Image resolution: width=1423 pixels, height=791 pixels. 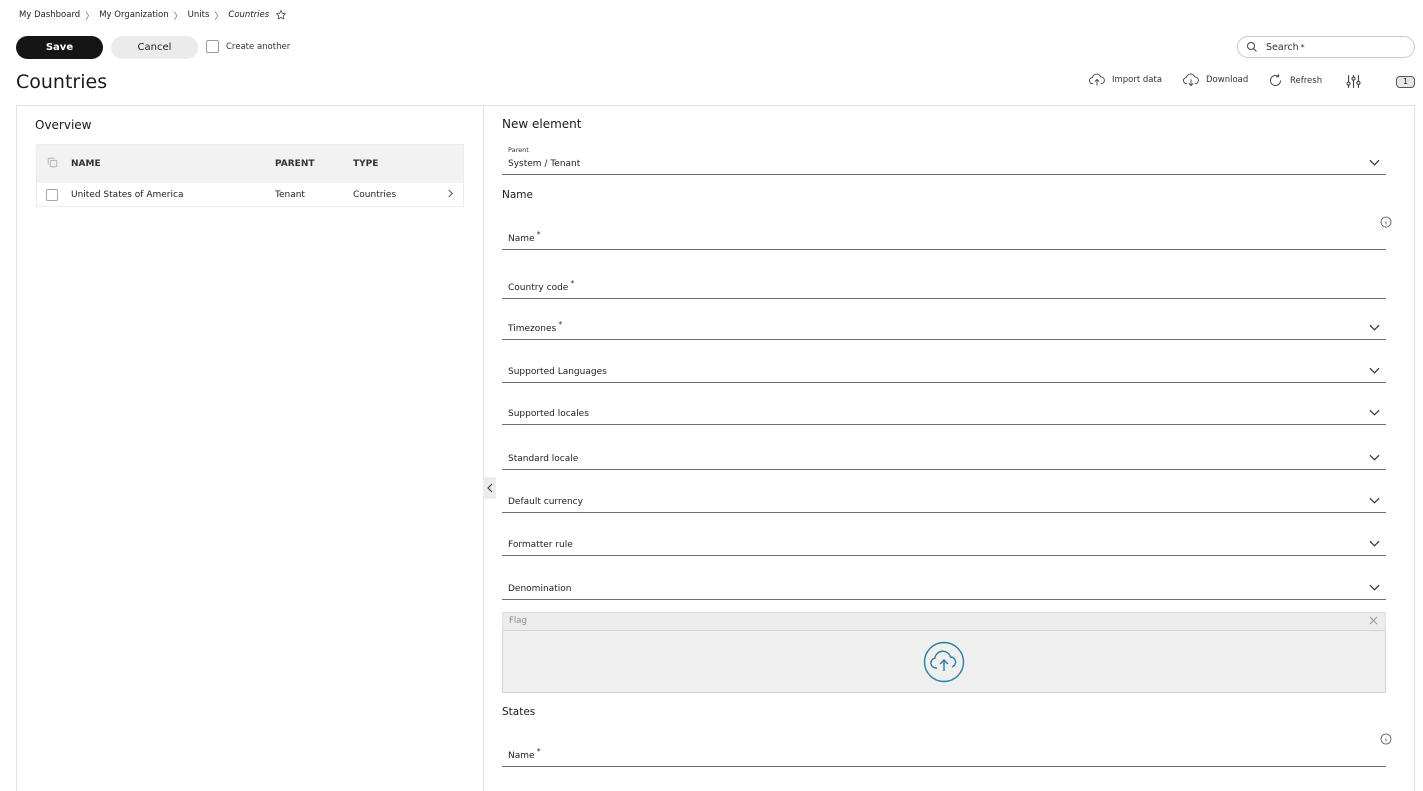 I want to click on download-label: Download, so click(x=1227, y=80).